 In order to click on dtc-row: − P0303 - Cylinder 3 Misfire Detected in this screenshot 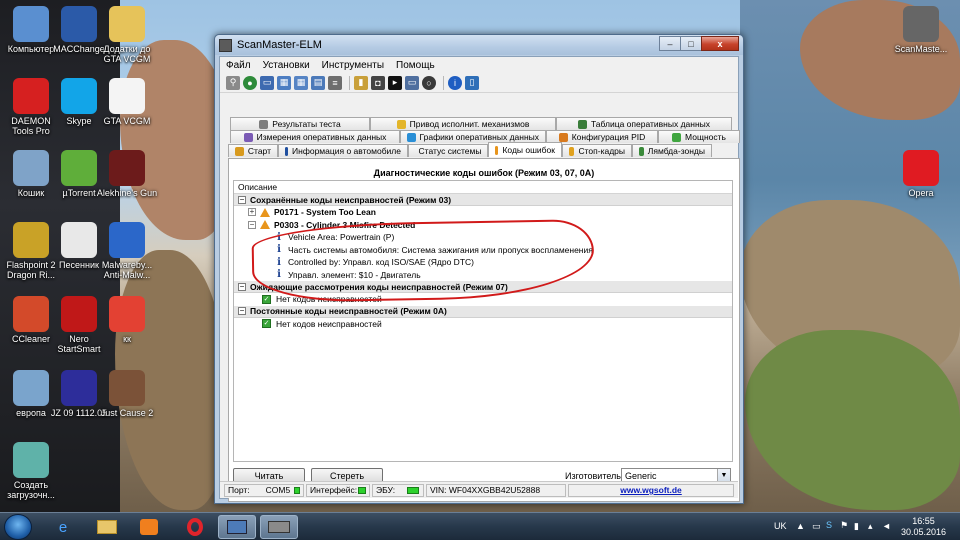, I will do `click(483, 225)`.